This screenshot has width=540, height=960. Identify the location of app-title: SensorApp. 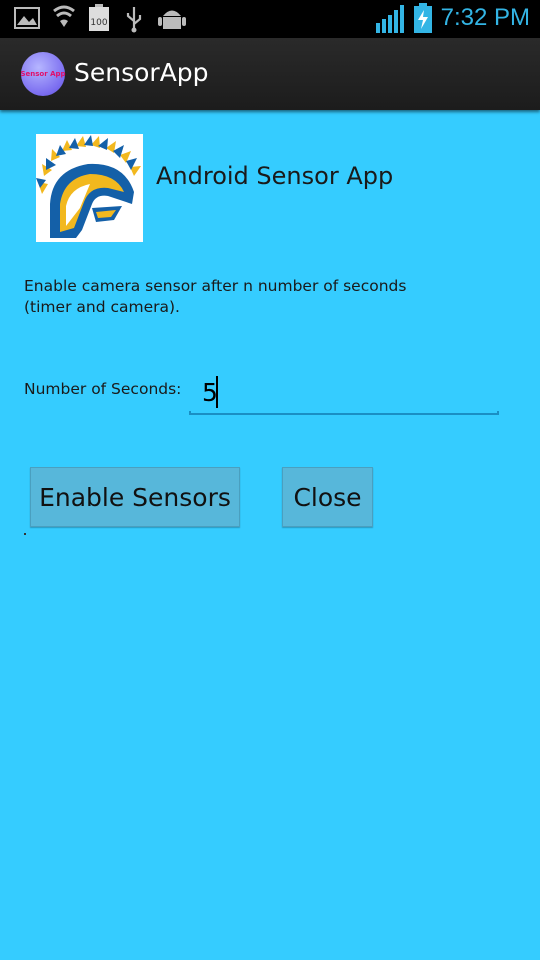
(141, 72).